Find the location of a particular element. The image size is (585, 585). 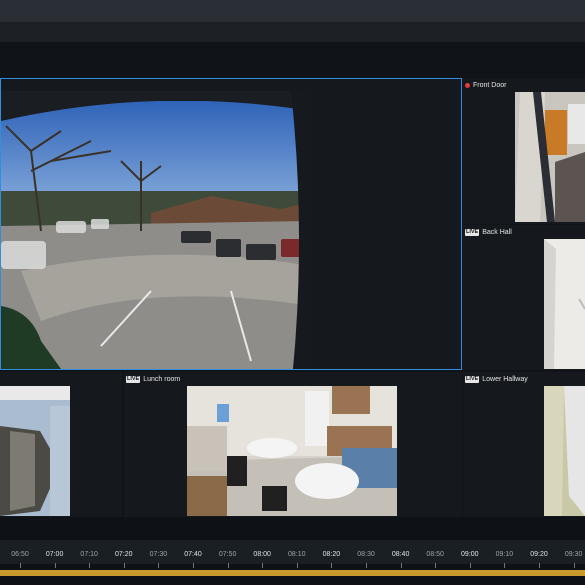

timeline-tick-label: 08:40 is located at coordinates (401, 554).